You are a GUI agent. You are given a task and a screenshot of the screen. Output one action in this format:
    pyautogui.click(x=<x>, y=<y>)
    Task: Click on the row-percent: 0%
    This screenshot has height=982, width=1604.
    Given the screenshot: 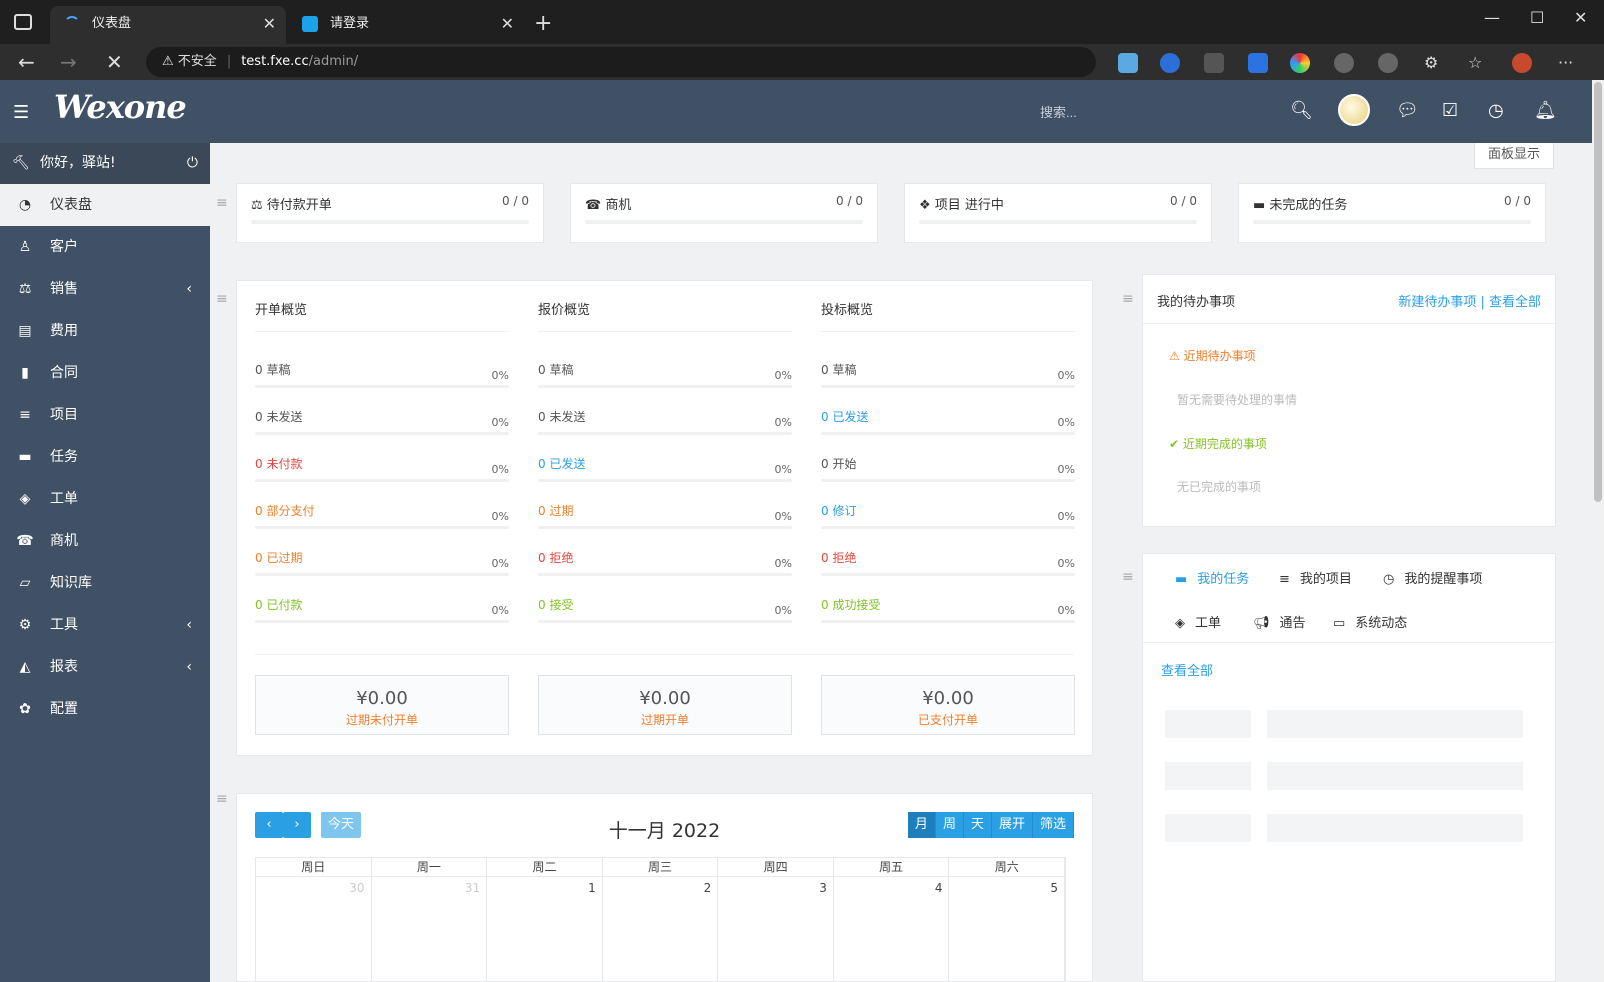 What is the action you would take?
    pyautogui.click(x=500, y=422)
    